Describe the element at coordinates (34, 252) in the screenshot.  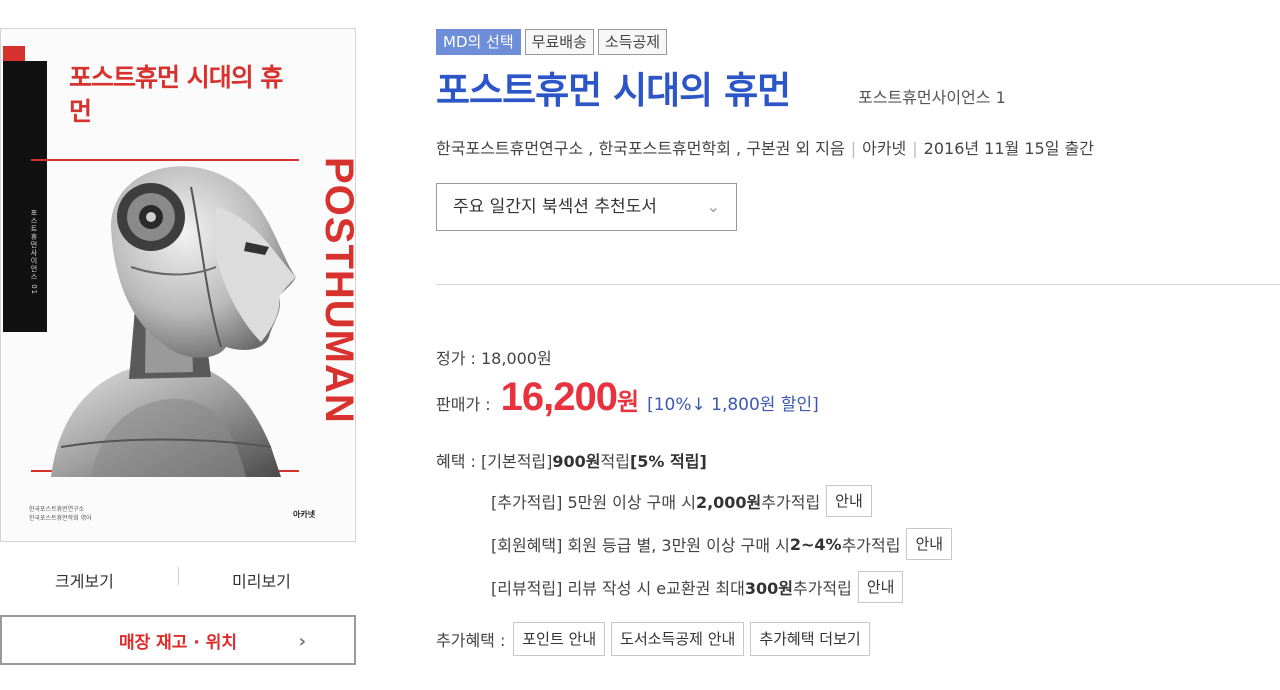
I see `cover-series-text: 포스트휴먼사이언스 01` at that location.